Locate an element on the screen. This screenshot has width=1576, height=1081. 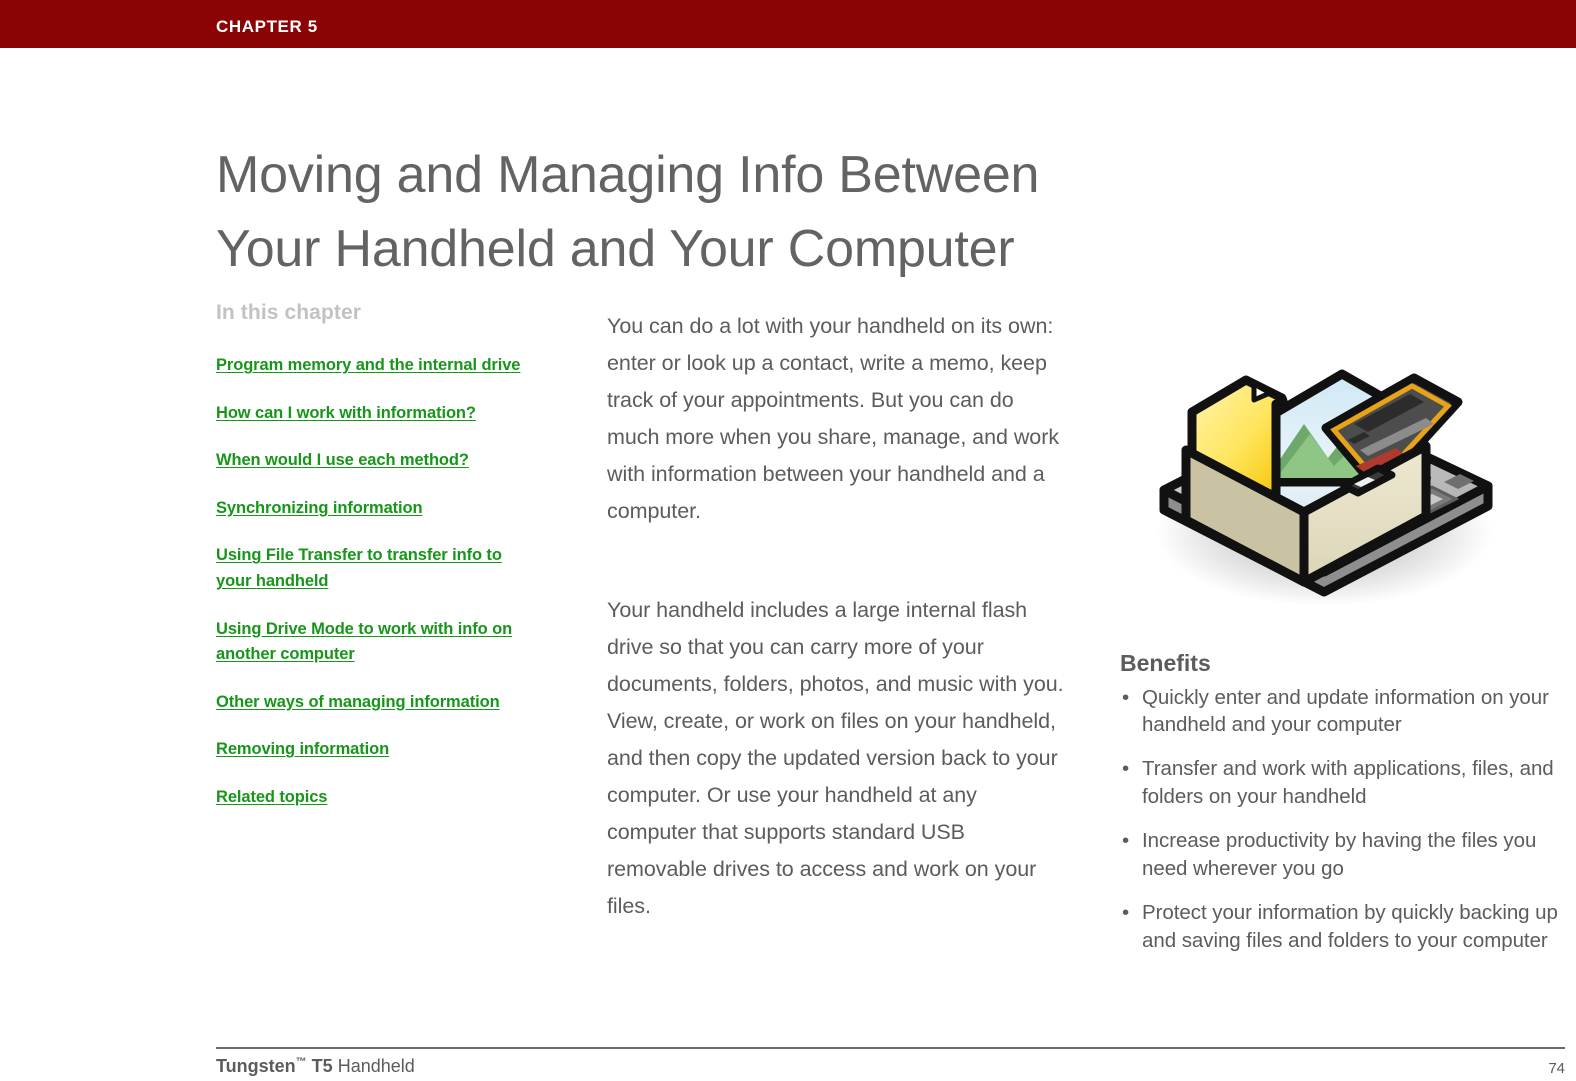
list-item: Removing information is located at coordinates (371, 750).